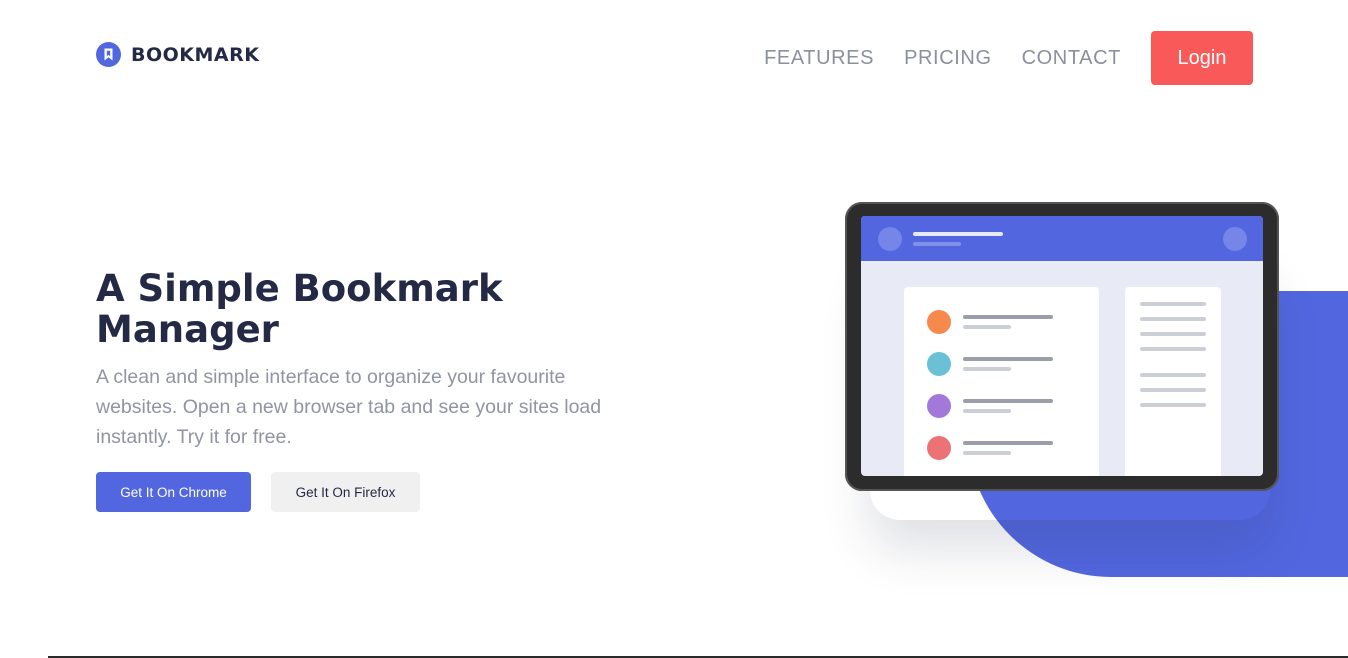 The width and height of the screenshot is (1348, 658). Describe the element at coordinates (1071, 58) in the screenshot. I see `nav-link-contact: CONTACT` at that location.